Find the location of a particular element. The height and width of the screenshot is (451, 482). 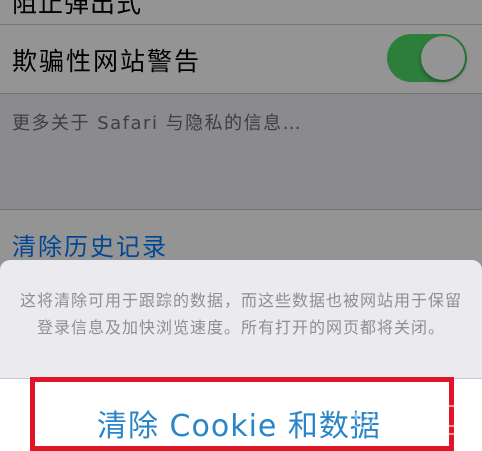

baidu-jingyan-watermark-icon is located at coordinates (406, 419).